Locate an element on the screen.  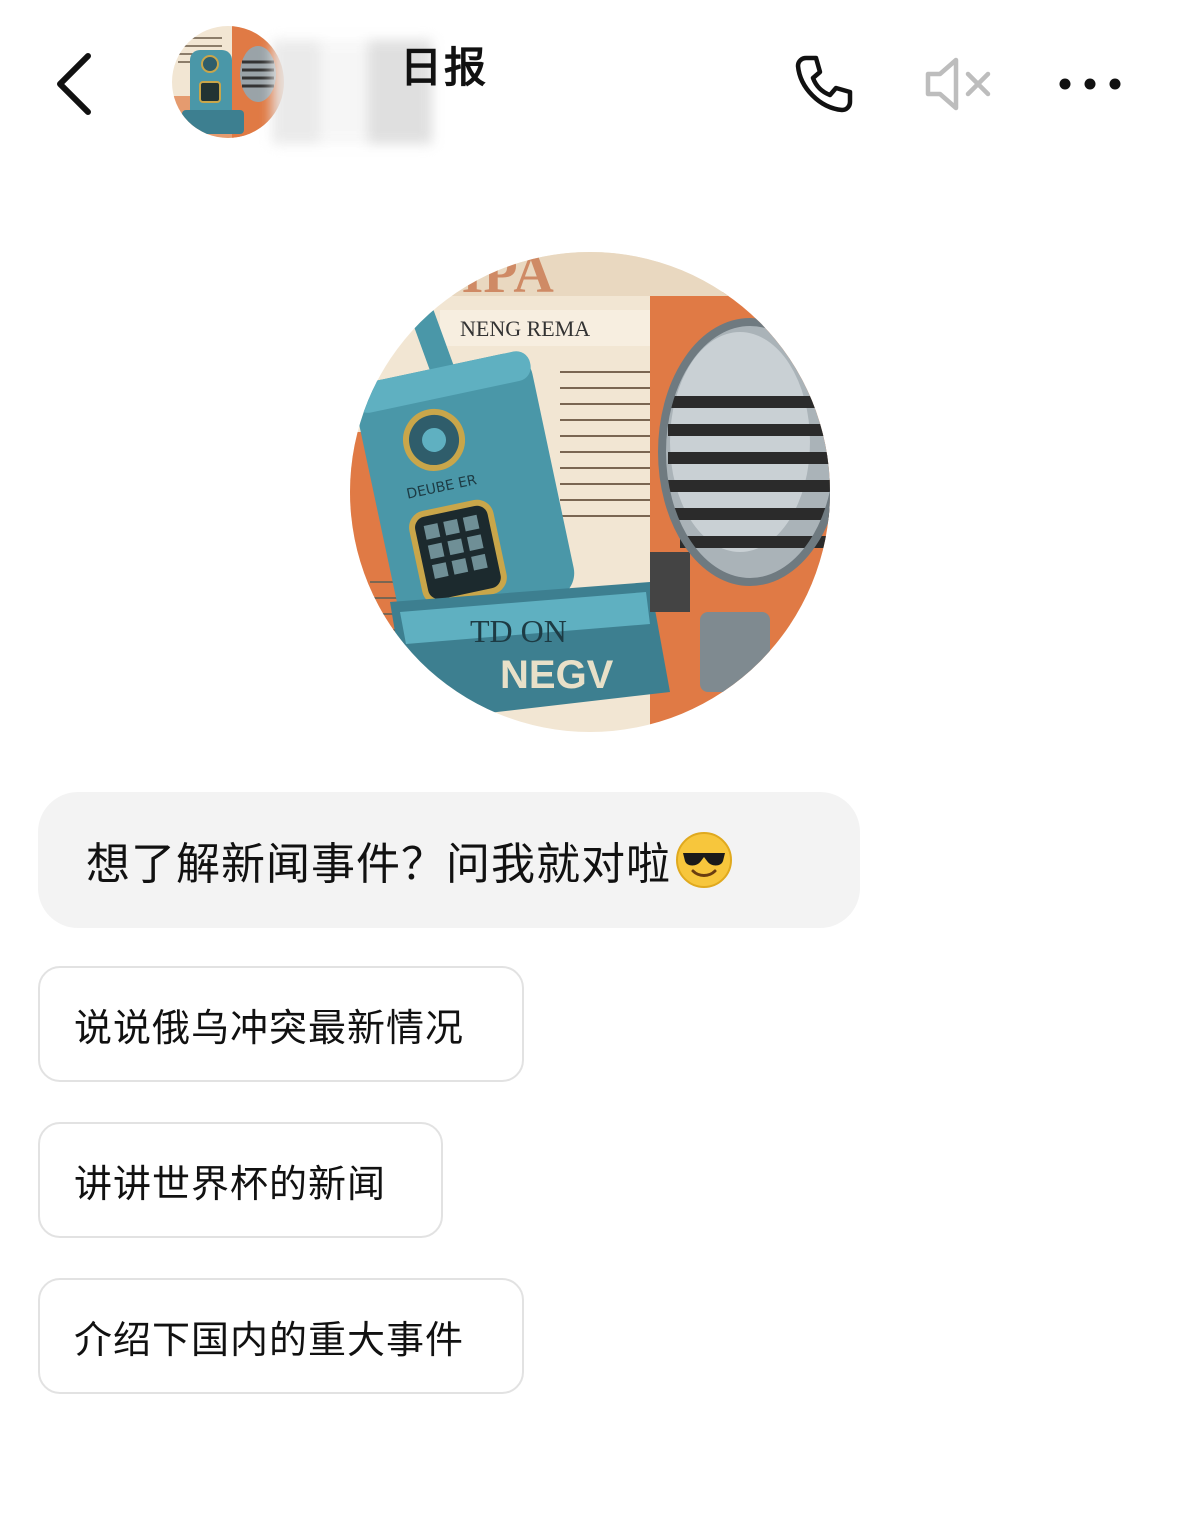
suggestion-chip: 说说俄乌冲突最新情况 is located at coordinates (281, 1024).